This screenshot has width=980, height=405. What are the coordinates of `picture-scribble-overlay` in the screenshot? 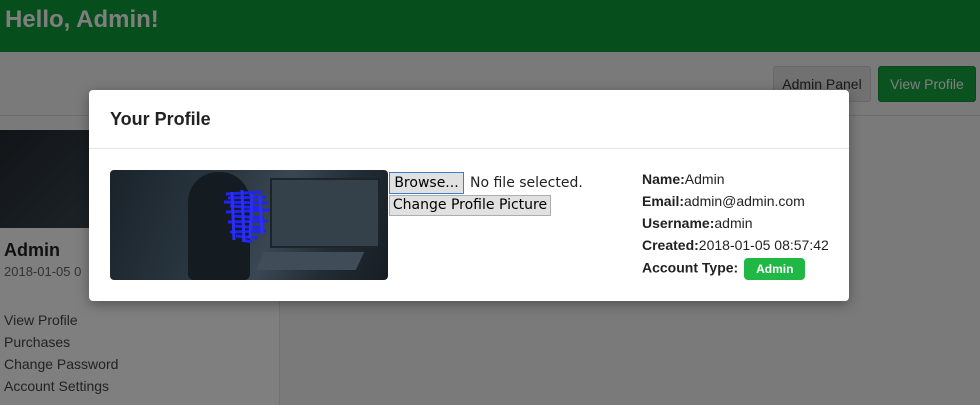 It's located at (247, 216).